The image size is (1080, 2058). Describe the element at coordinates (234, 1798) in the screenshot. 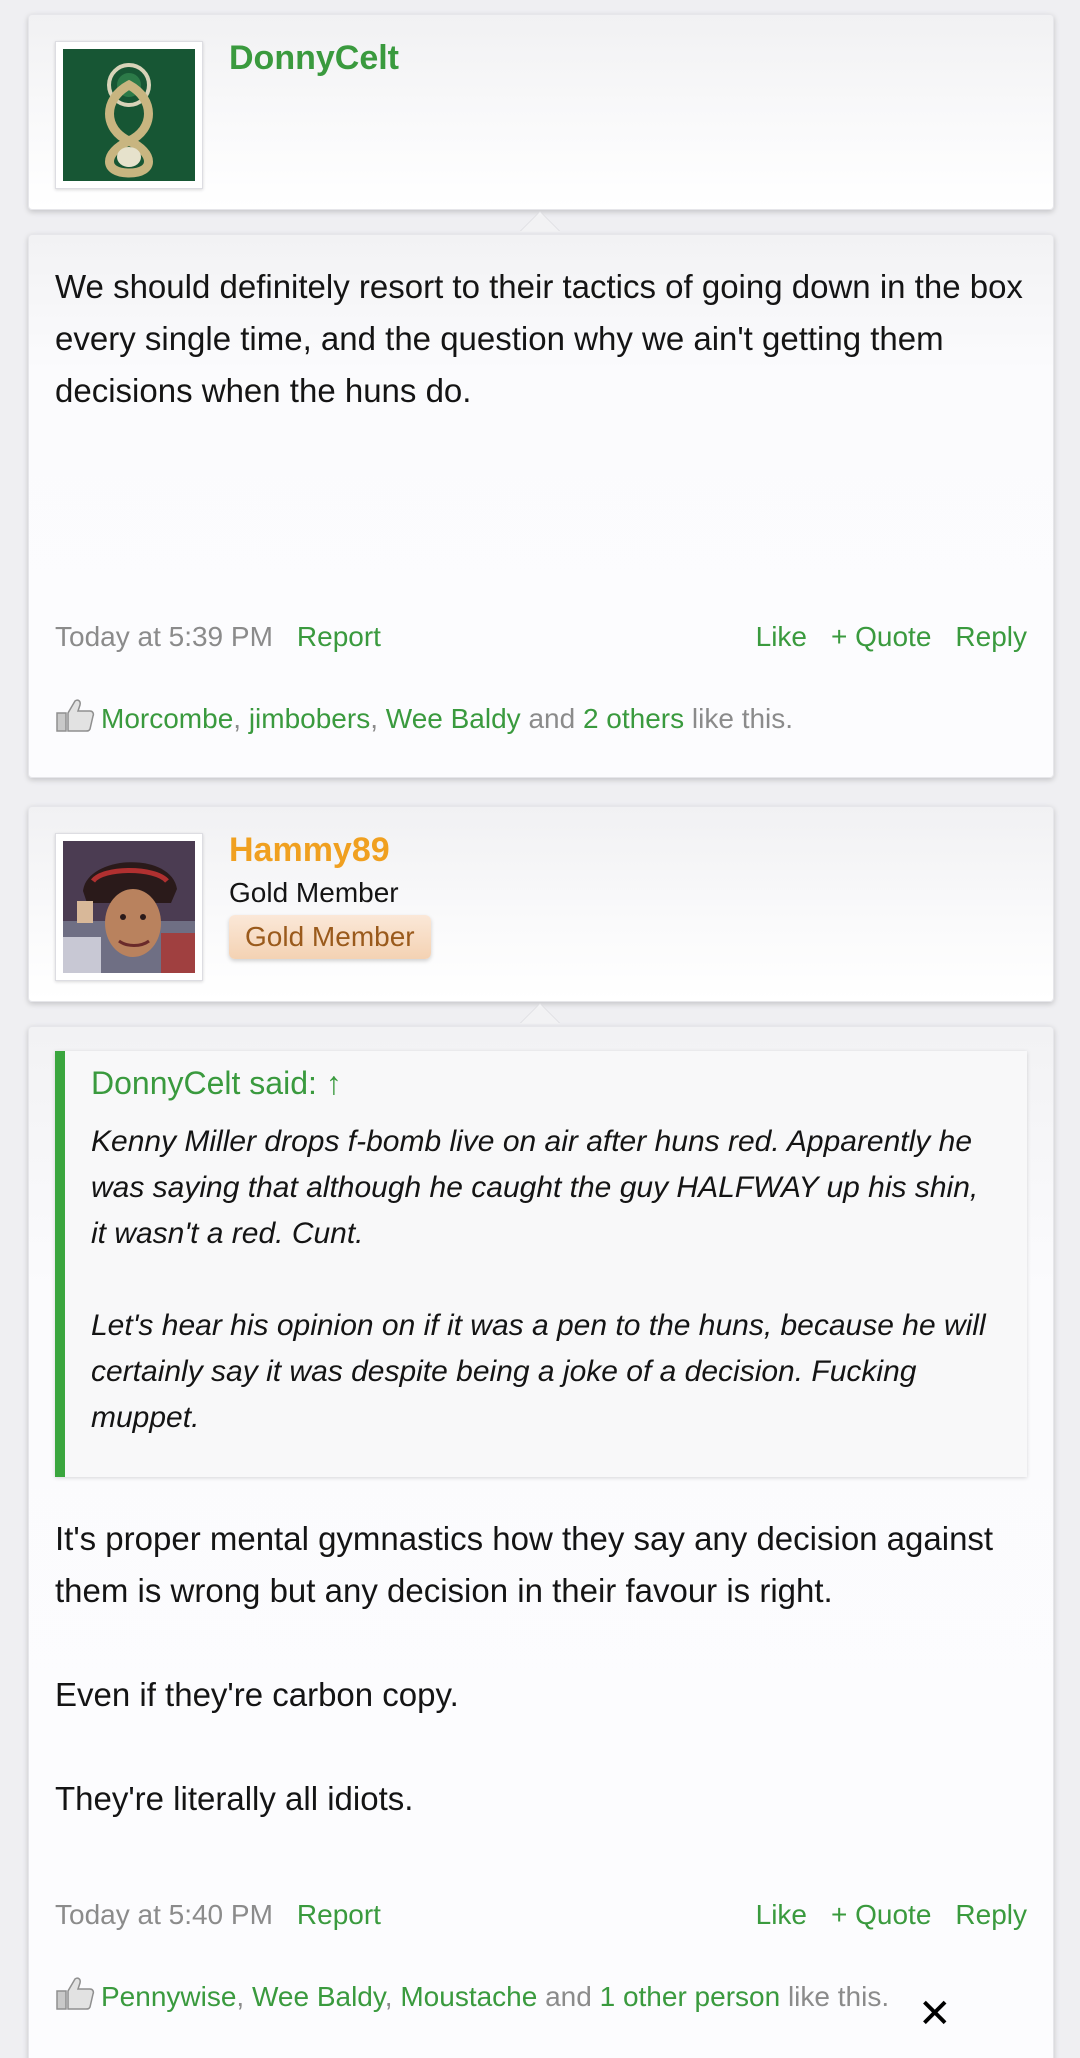

I see `message-paragraph: They're literally all idiots.` at that location.